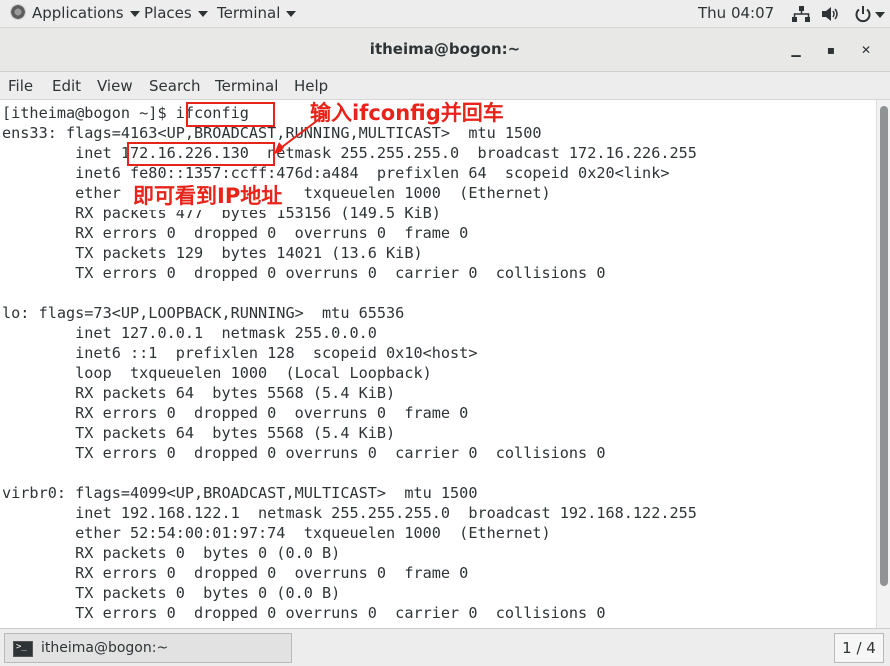  Describe the element at coordinates (168, 13) in the screenshot. I see `places-label: Places` at that location.